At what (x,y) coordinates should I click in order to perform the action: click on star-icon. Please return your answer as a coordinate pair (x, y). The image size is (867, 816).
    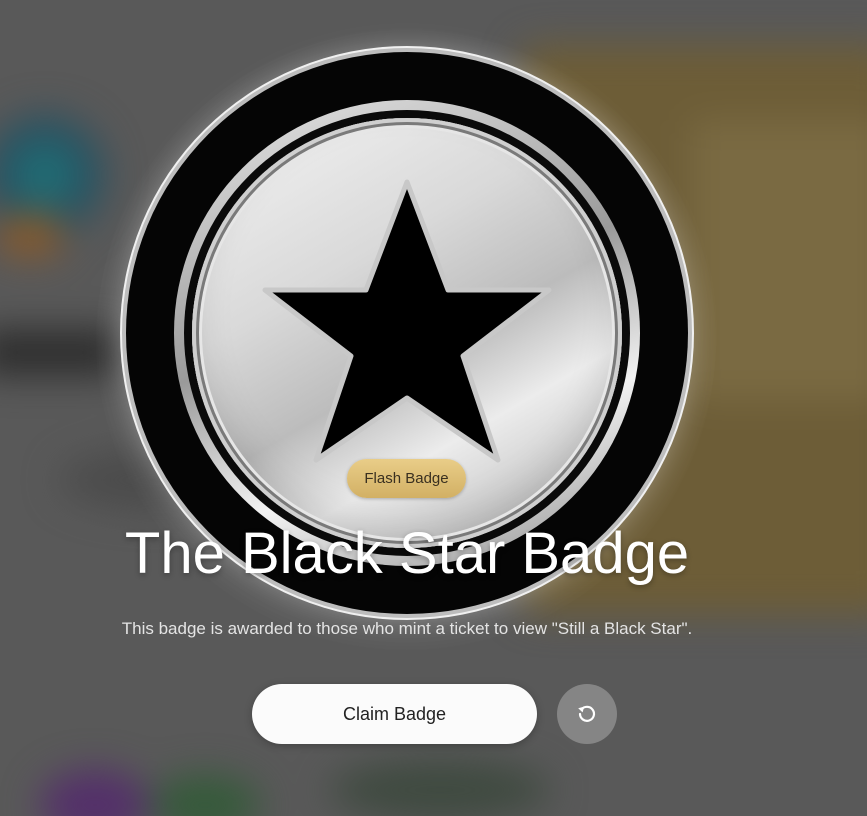
    Looking at the image, I should click on (407, 321).